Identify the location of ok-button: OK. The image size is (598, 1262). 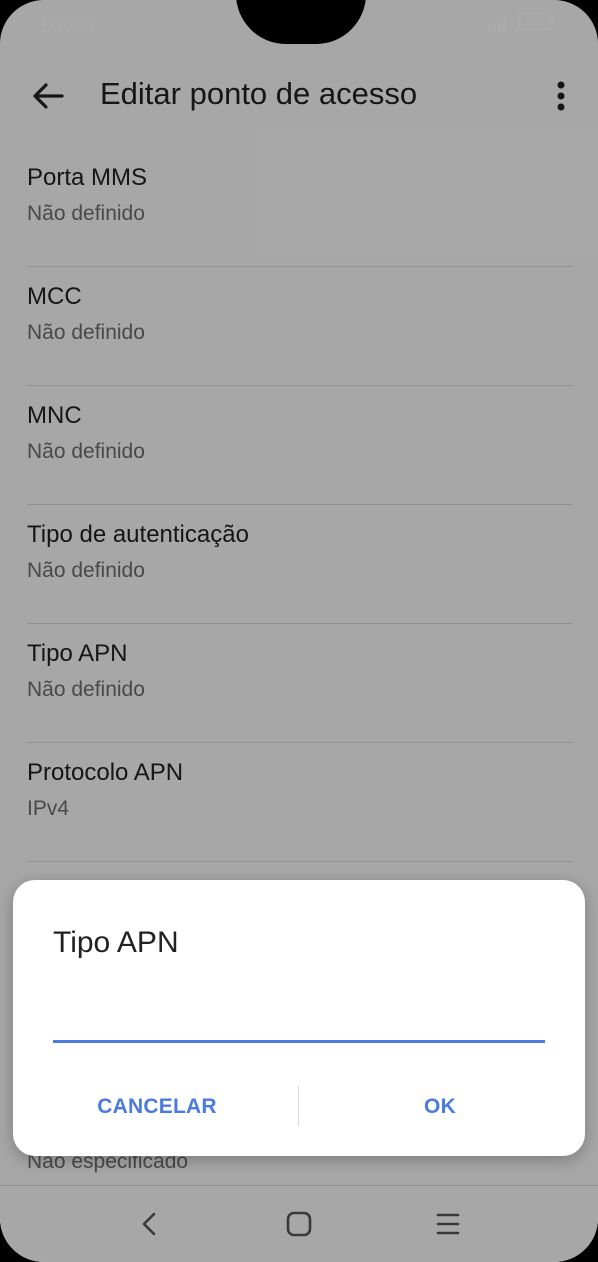
(440, 1107).